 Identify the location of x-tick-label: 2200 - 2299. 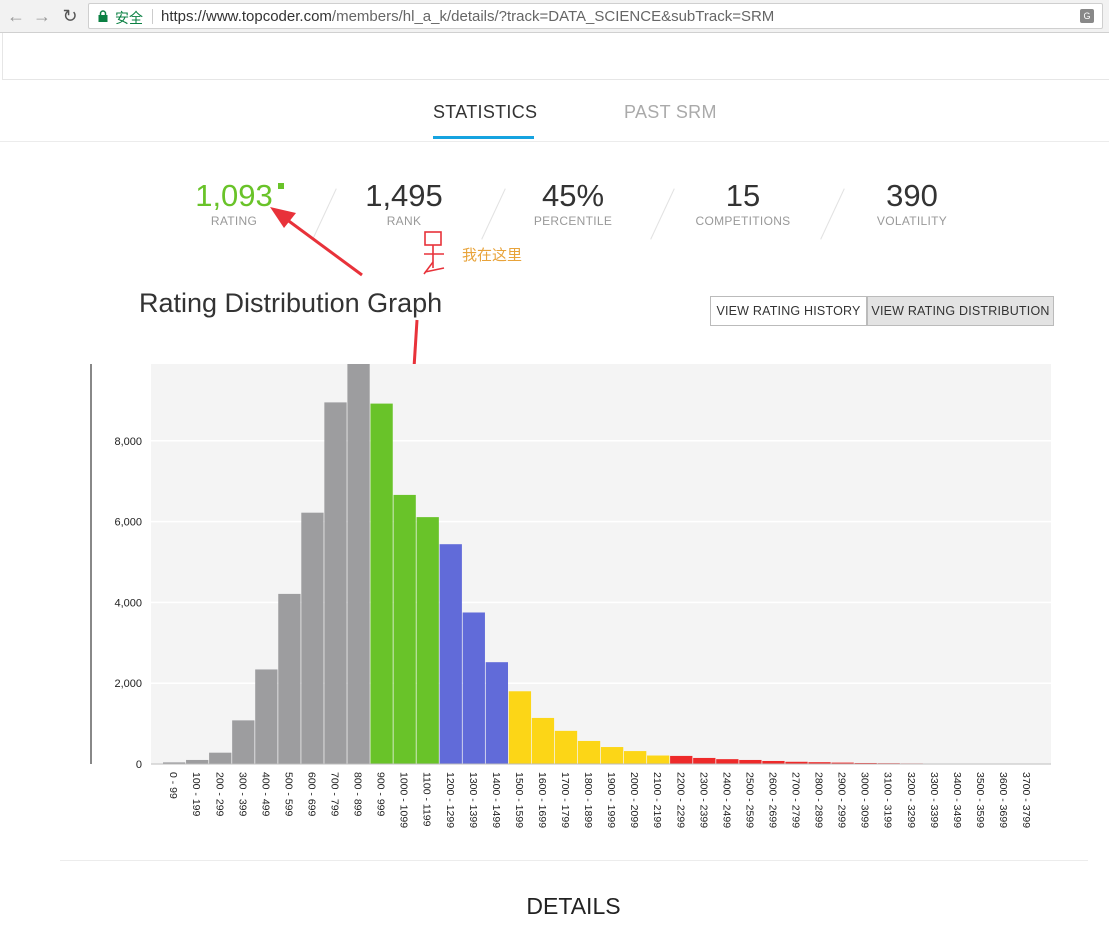
(680, 800).